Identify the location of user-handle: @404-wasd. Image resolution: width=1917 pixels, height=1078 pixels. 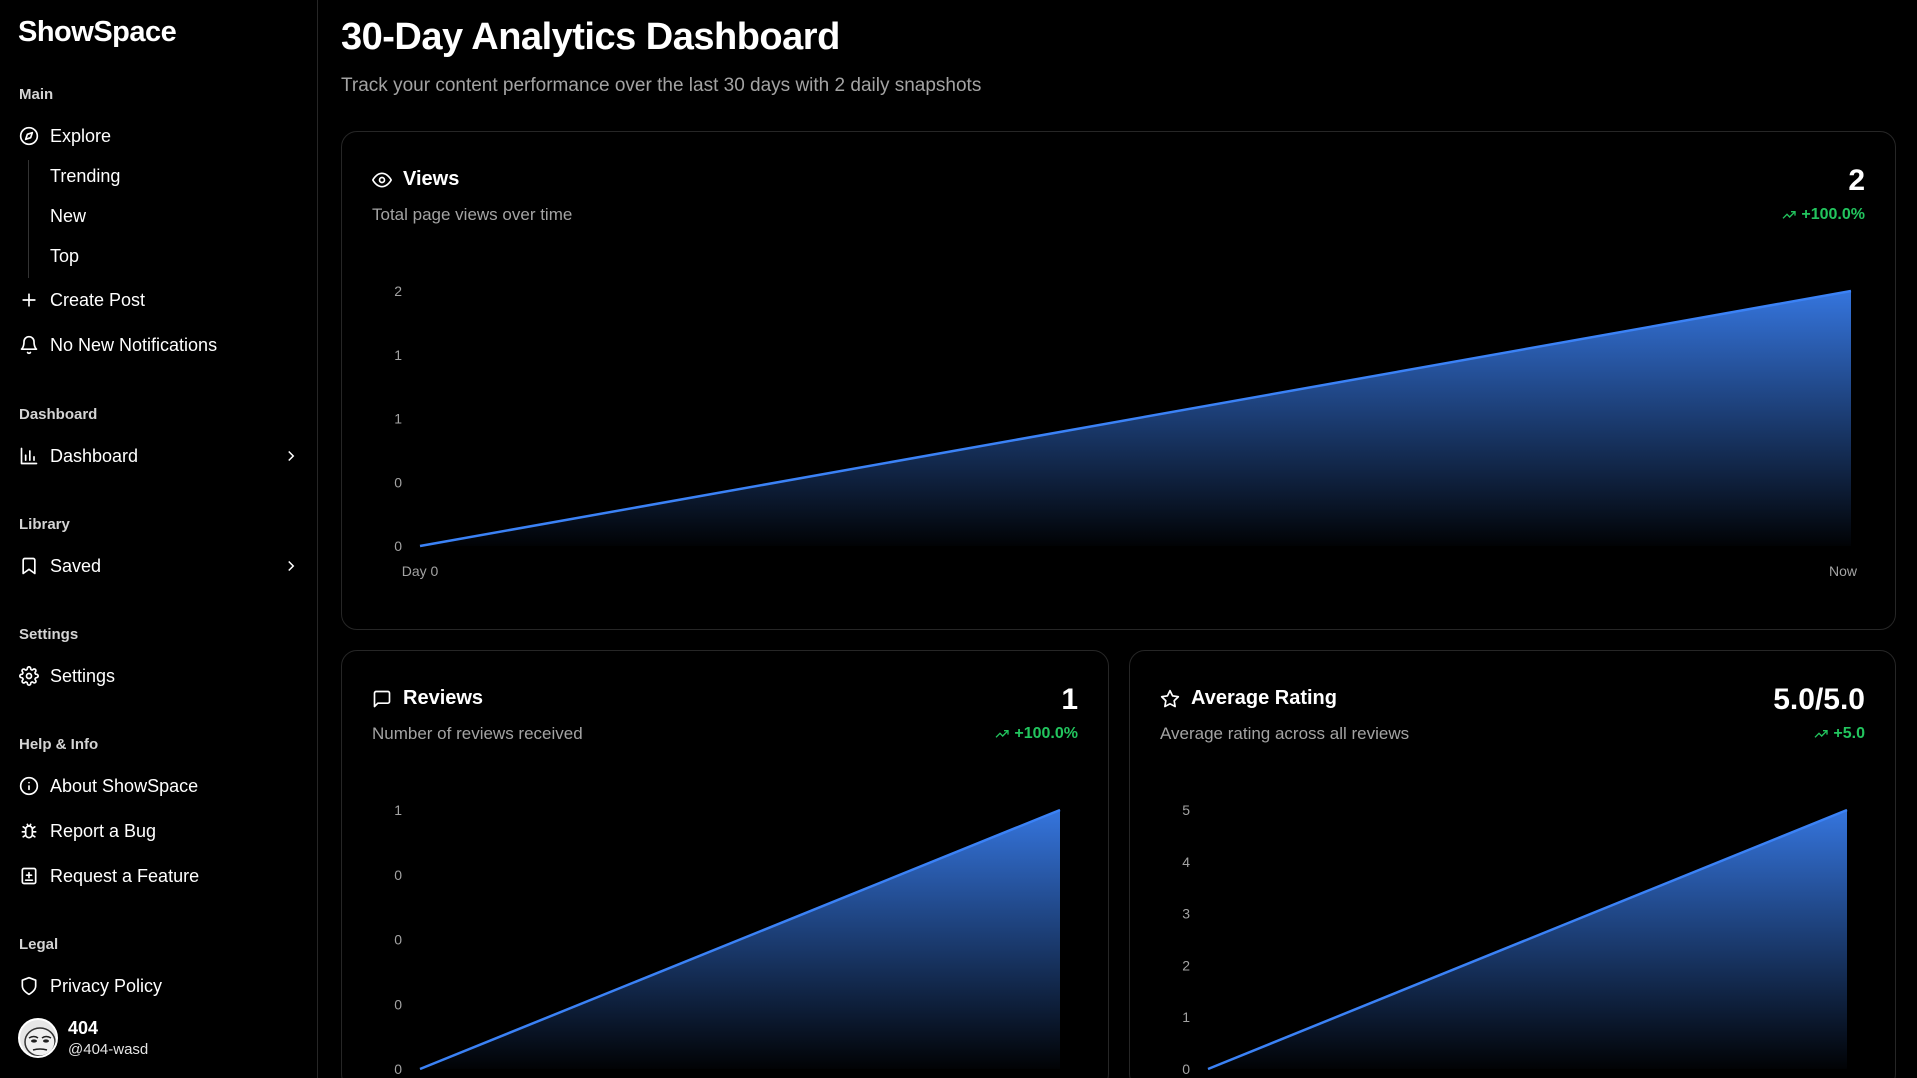
(108, 1049).